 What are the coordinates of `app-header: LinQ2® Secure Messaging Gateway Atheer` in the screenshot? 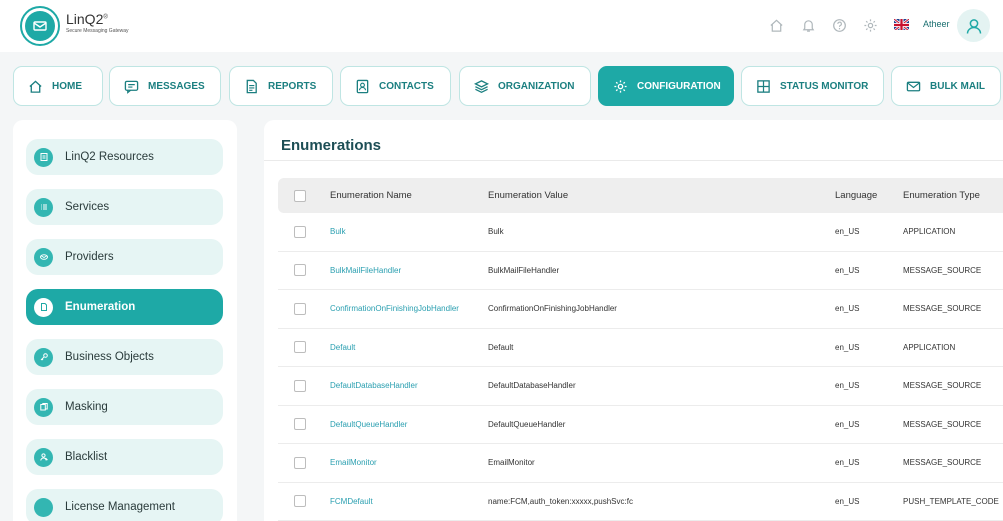 It's located at (501, 26).